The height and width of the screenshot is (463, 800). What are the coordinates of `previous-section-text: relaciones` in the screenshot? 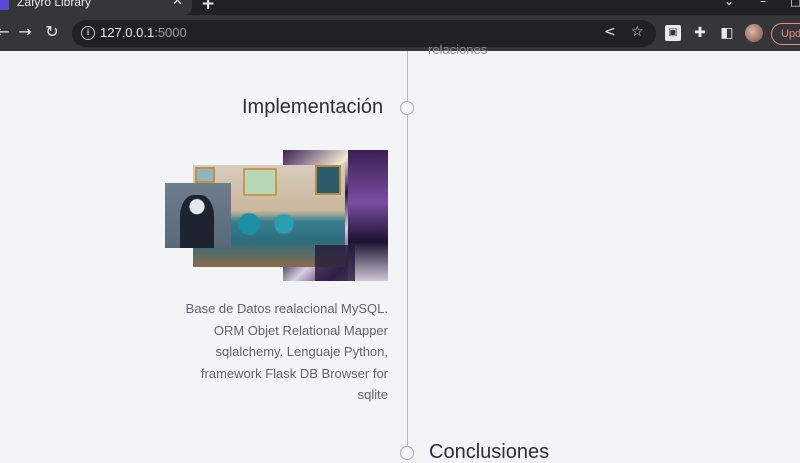 It's located at (458, 49).